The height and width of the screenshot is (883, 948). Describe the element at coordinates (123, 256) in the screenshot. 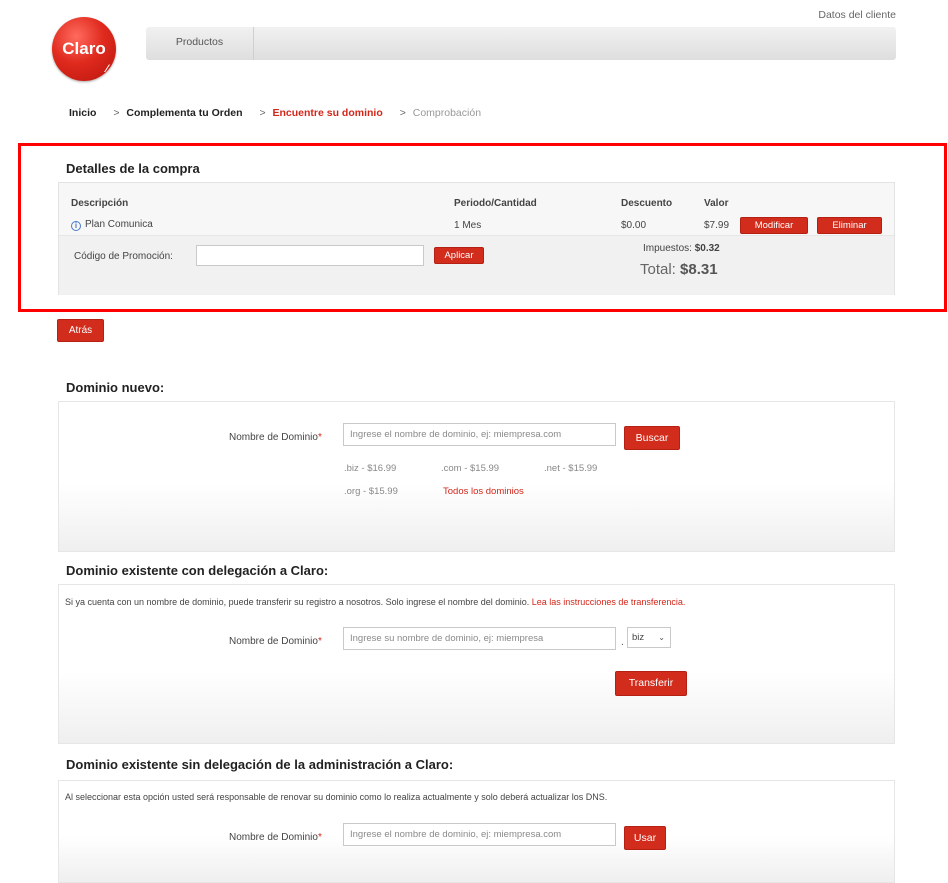

I see `promo-code-label: Código de Promoción:` at that location.